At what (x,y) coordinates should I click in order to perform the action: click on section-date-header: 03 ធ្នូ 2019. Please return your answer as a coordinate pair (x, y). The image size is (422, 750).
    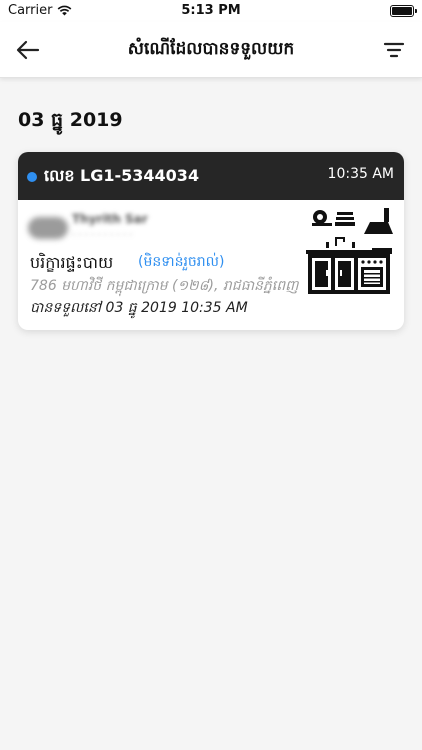
    Looking at the image, I should click on (70, 120).